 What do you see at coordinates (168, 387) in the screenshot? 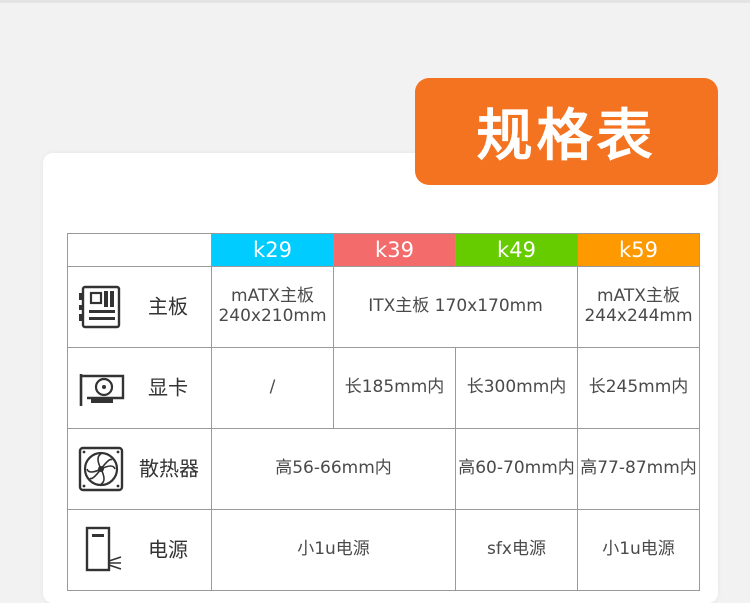
I see `row-label: 显卡` at bounding box center [168, 387].